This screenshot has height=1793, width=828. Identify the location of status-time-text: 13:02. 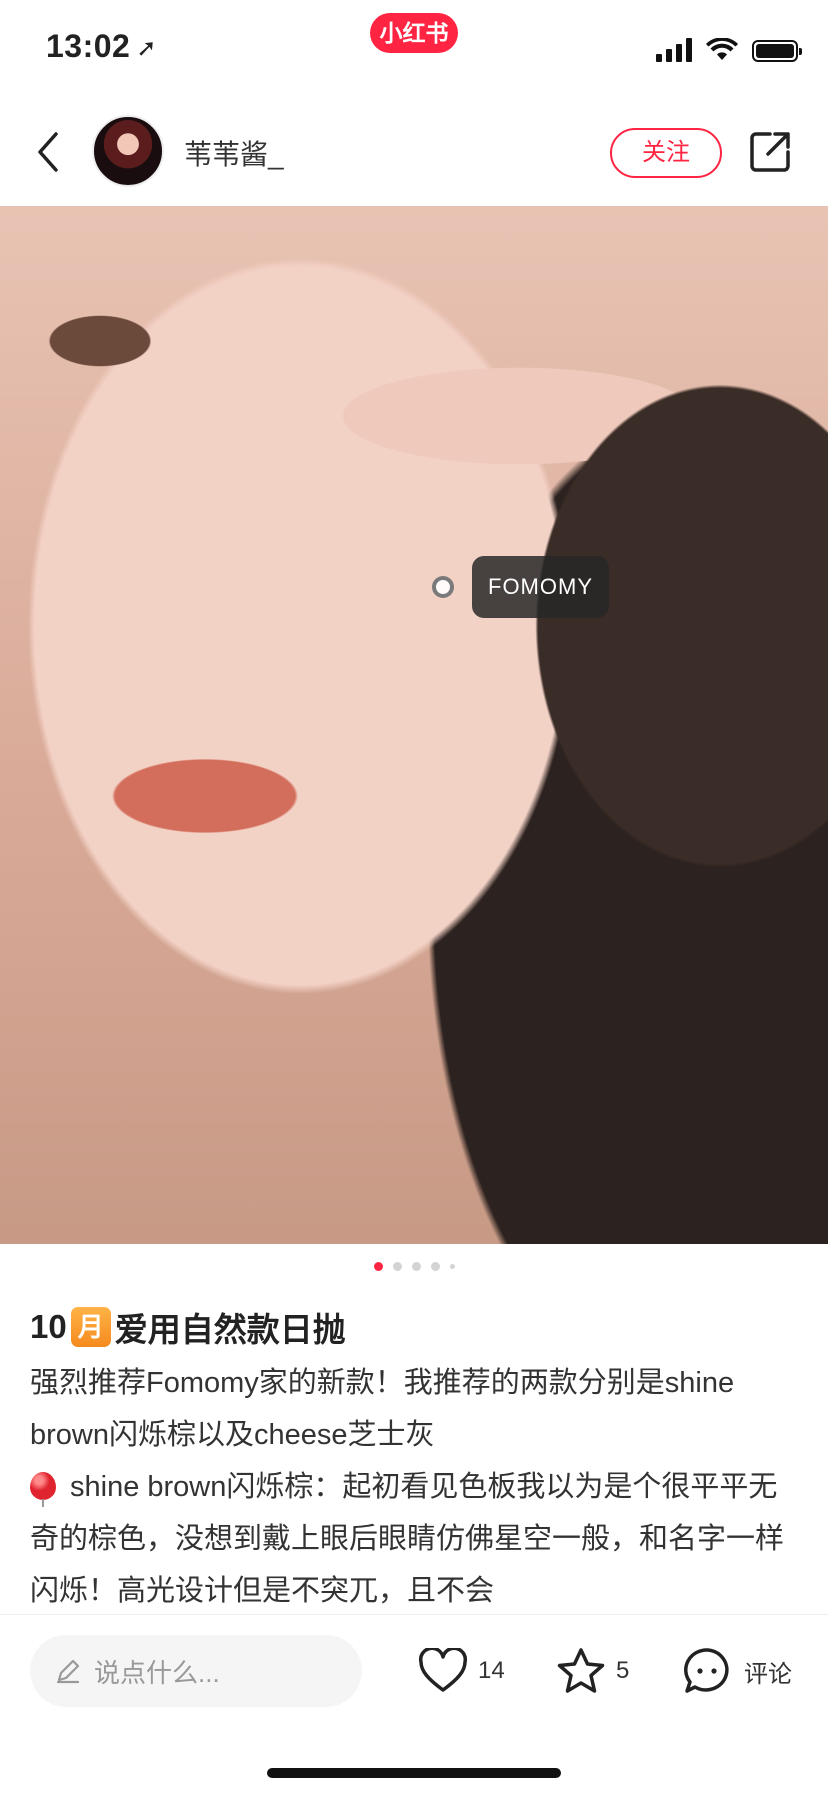
(88, 46).